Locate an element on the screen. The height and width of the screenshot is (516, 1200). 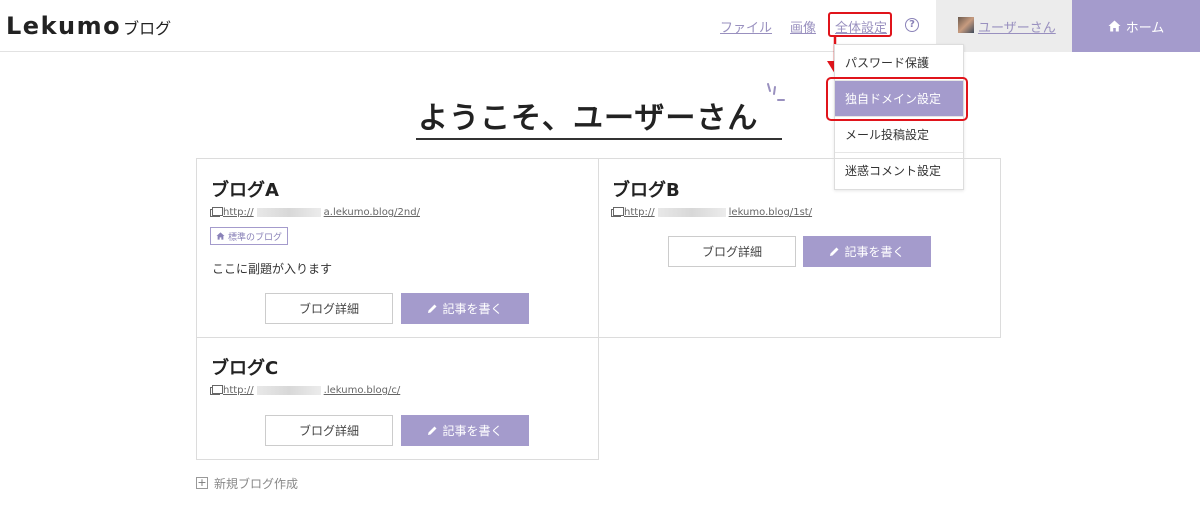
avatar is located at coordinates (966, 25).